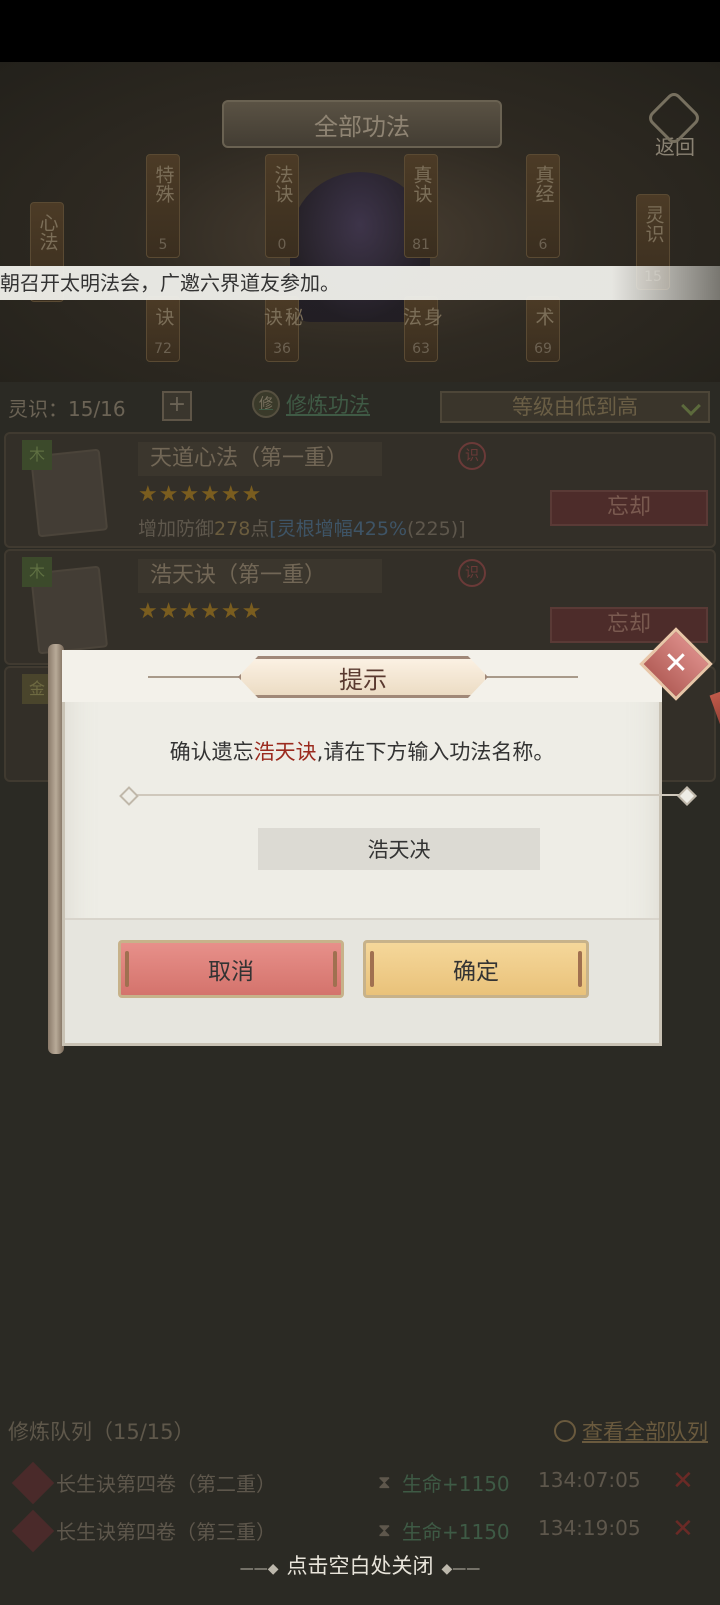 This screenshot has width=720, height=1605. I want to click on cultivate-label: 修炼功法, so click(328, 405).